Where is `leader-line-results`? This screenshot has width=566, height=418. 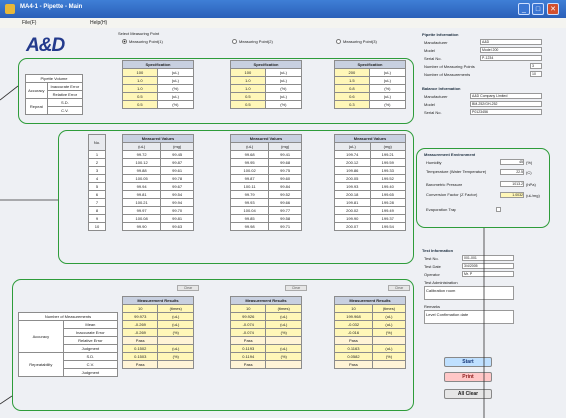
leader-line-results is located at coordinates (6, 400).